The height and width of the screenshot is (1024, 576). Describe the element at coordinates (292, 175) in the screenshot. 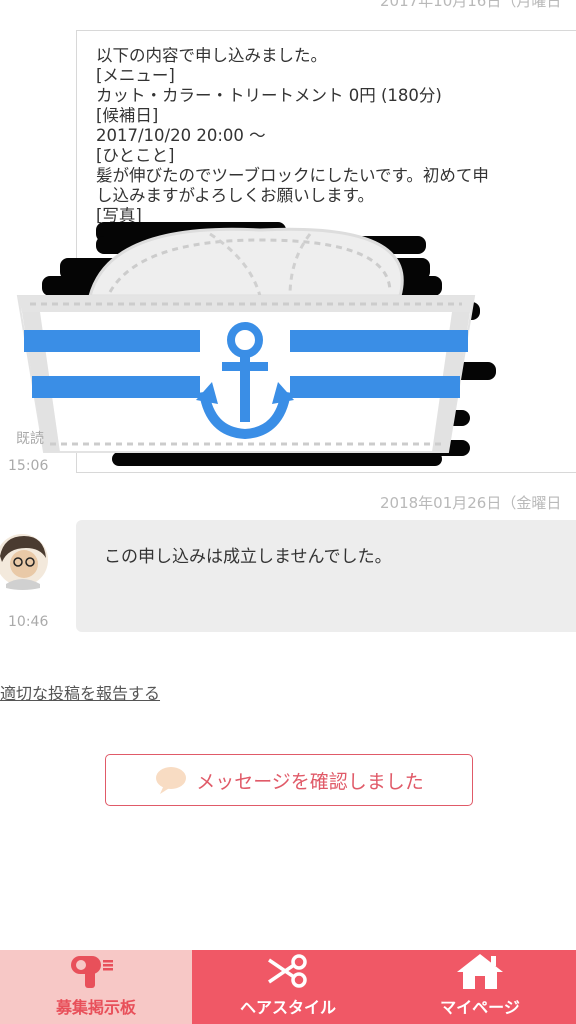

I see `sent-message-line: 髪が伸びたのでツーブロックにしたいです。初めて申` at that location.